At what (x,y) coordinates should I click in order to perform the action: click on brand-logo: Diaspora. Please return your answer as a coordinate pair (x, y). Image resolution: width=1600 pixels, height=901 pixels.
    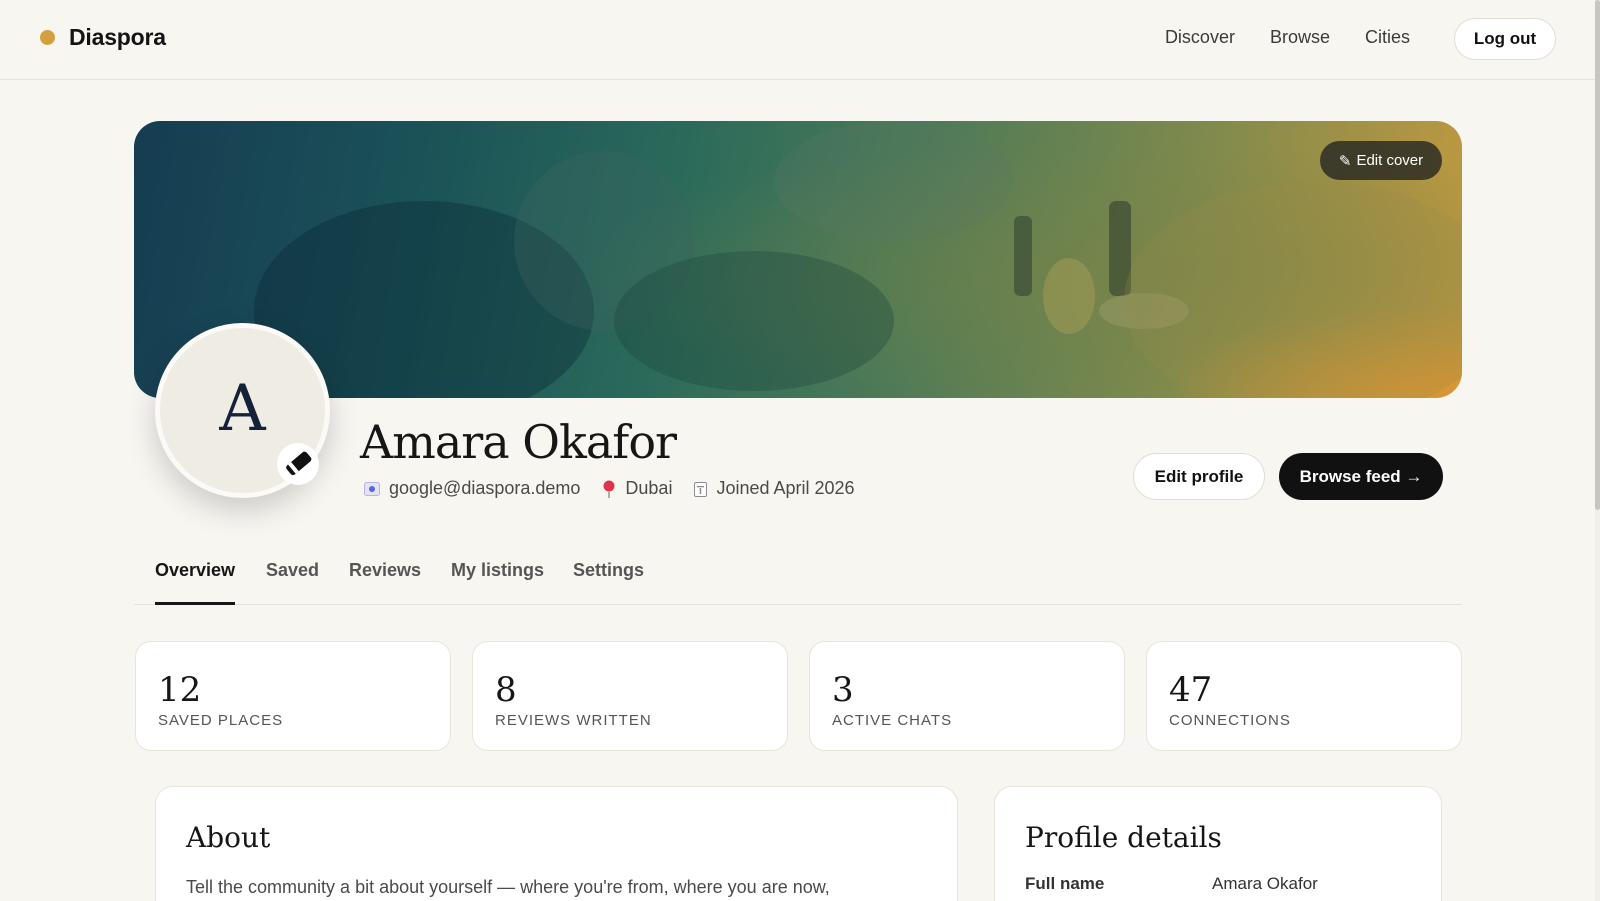
    Looking at the image, I should click on (103, 37).